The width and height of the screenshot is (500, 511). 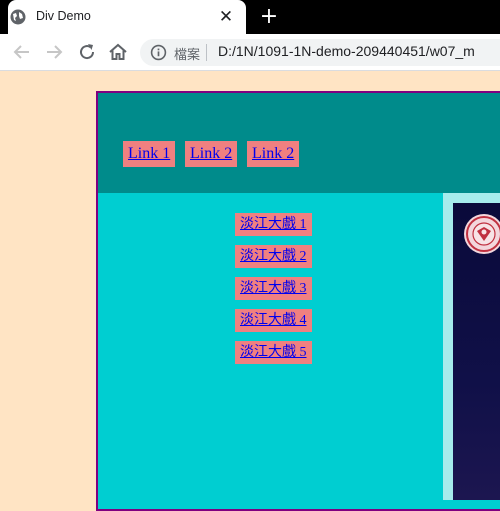 What do you see at coordinates (54, 52) in the screenshot?
I see `forward-arrow-icon` at bounding box center [54, 52].